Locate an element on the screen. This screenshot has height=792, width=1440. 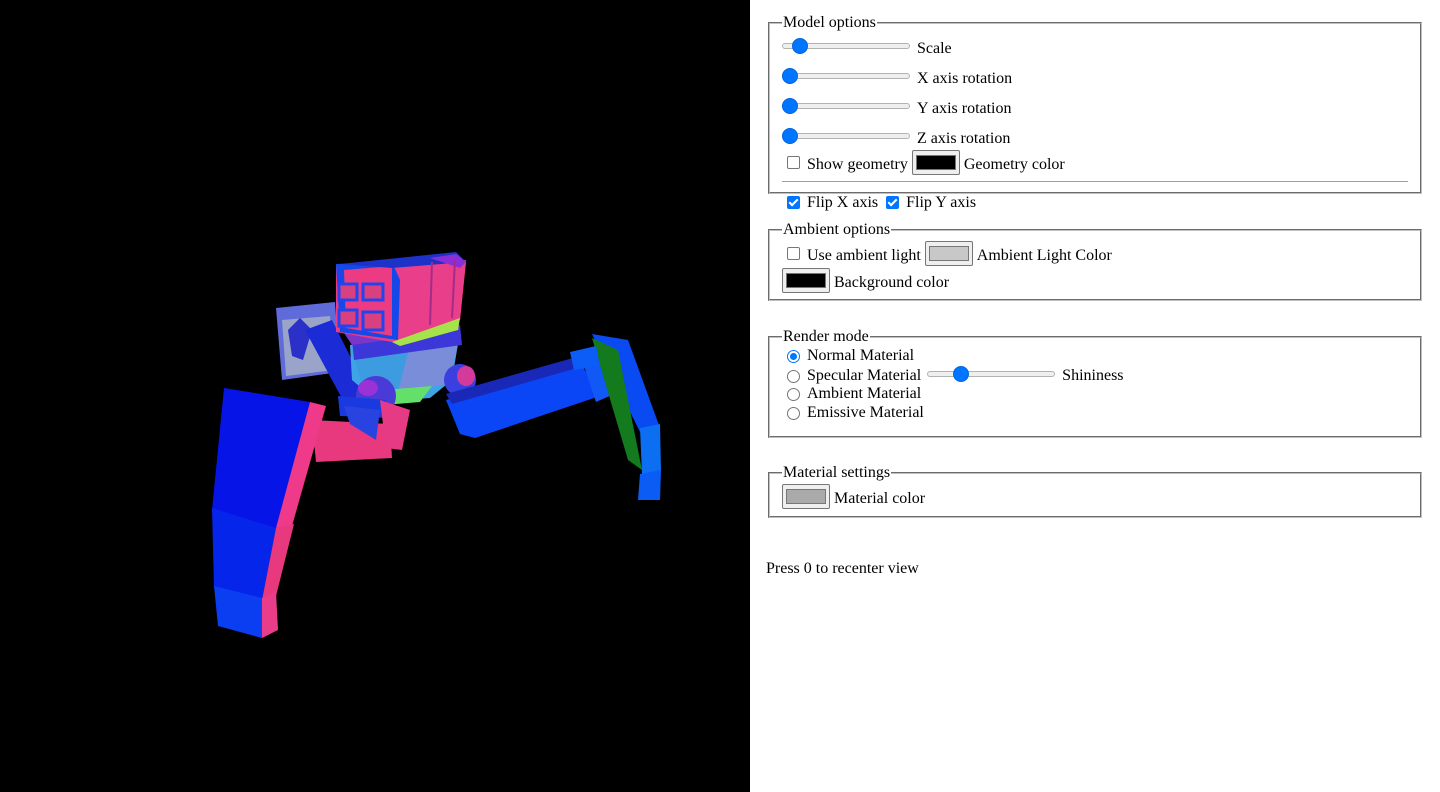
scale-slider is located at coordinates (846, 46).